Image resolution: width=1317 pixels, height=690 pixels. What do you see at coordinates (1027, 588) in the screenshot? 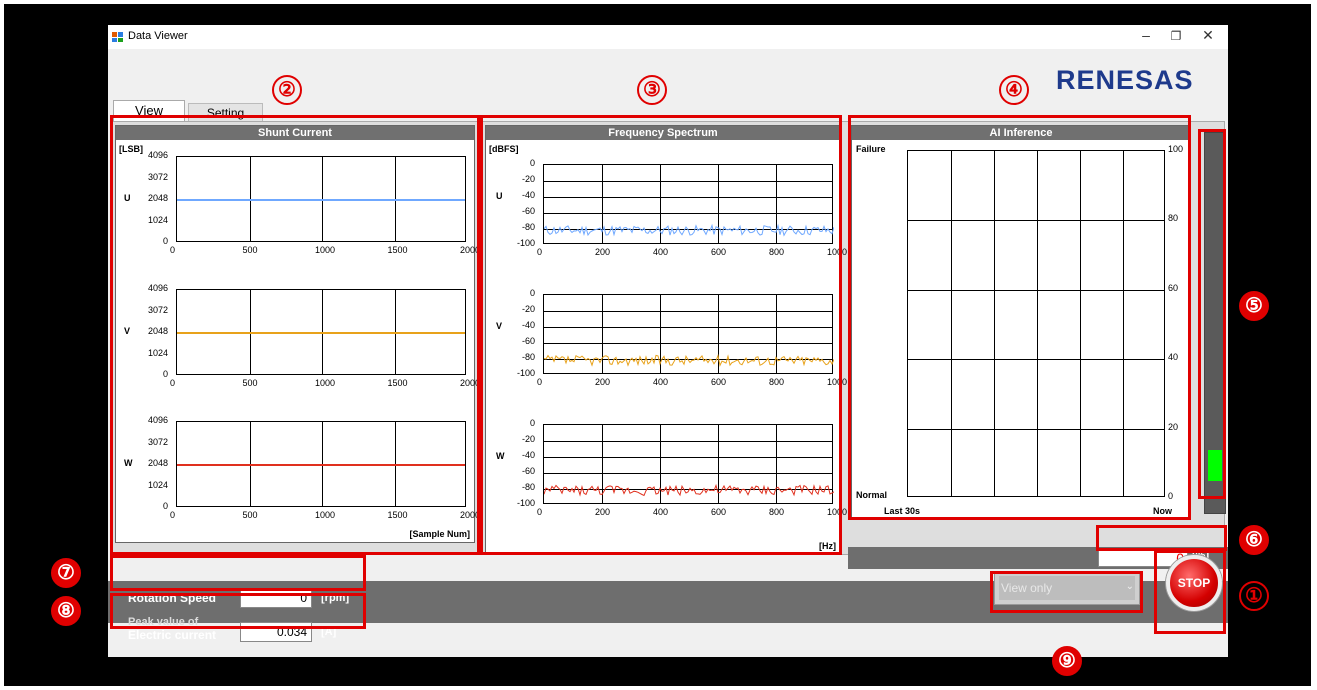
I see `mode-select-value: View only` at bounding box center [1027, 588].